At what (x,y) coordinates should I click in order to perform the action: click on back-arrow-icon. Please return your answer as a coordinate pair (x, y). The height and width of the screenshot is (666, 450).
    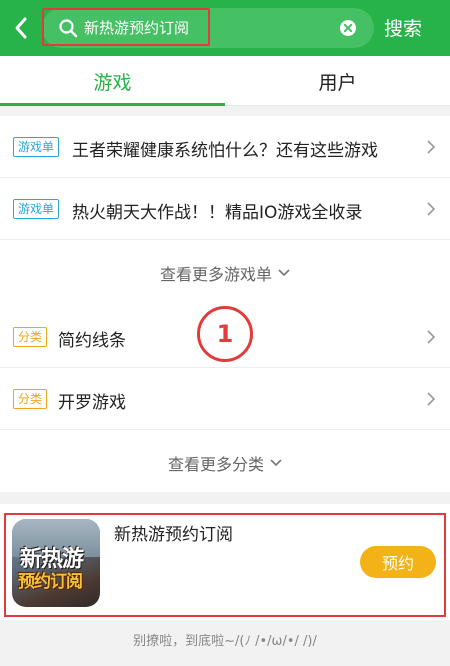
    Looking at the image, I should click on (21, 28).